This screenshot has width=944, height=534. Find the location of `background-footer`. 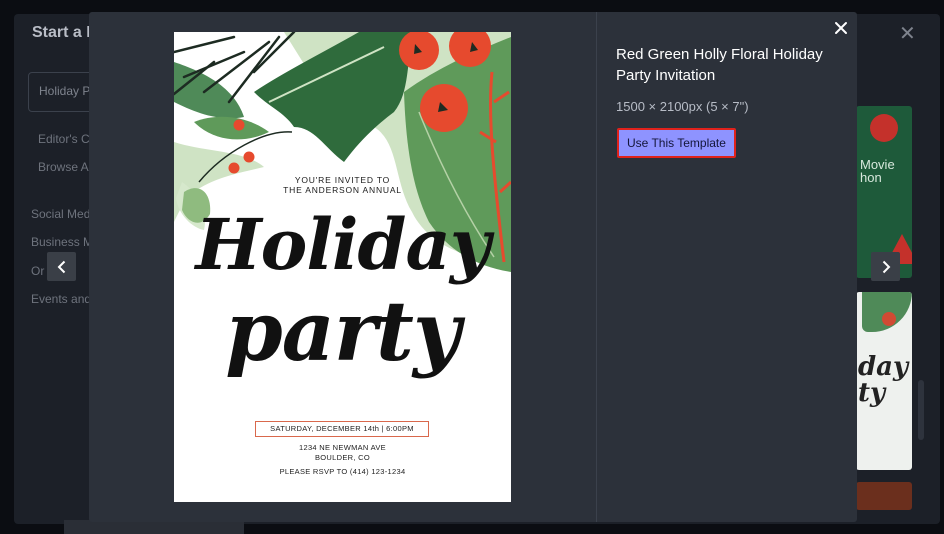

background-footer is located at coordinates (154, 527).